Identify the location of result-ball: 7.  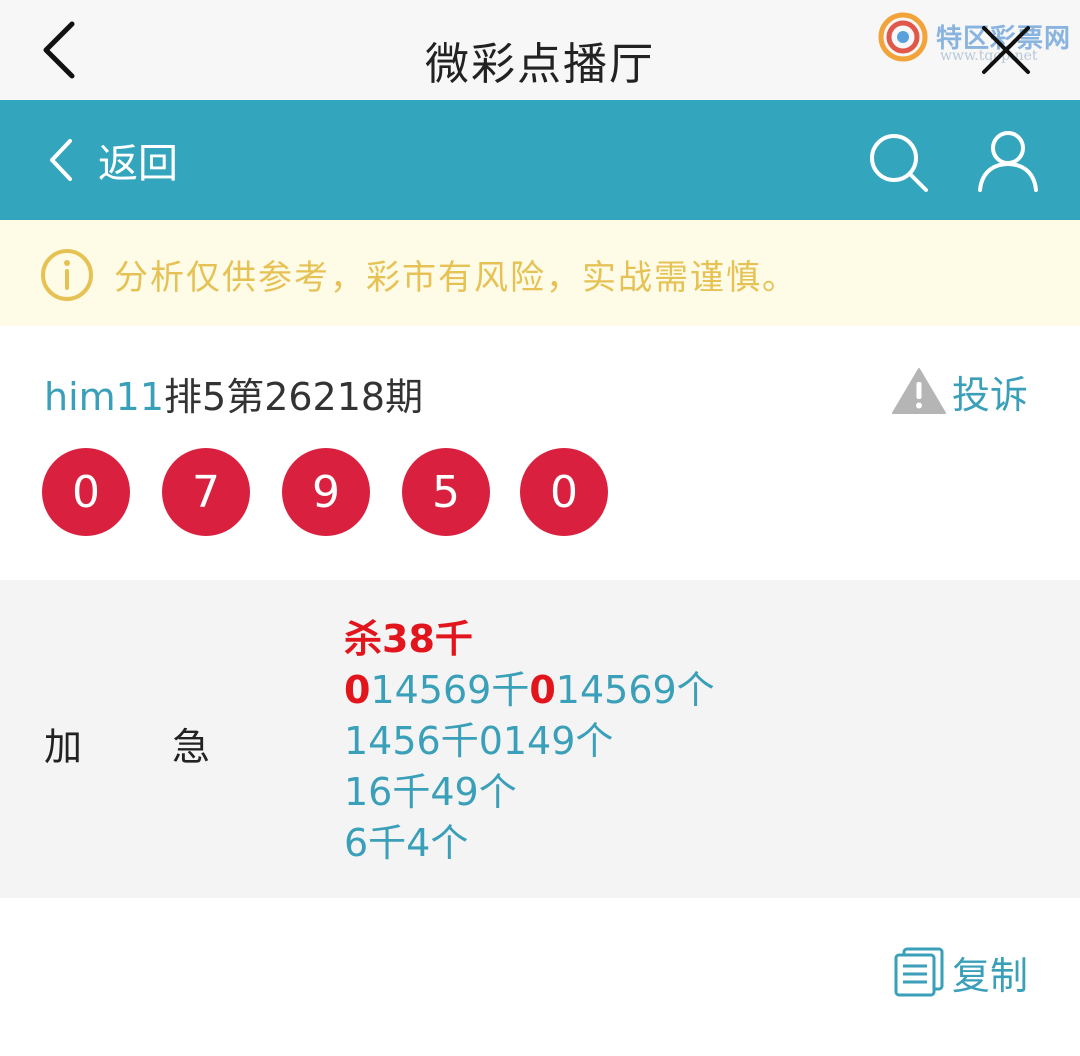
(206, 492).